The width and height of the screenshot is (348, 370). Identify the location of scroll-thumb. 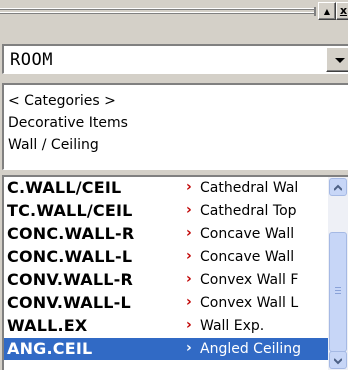
(338, 292).